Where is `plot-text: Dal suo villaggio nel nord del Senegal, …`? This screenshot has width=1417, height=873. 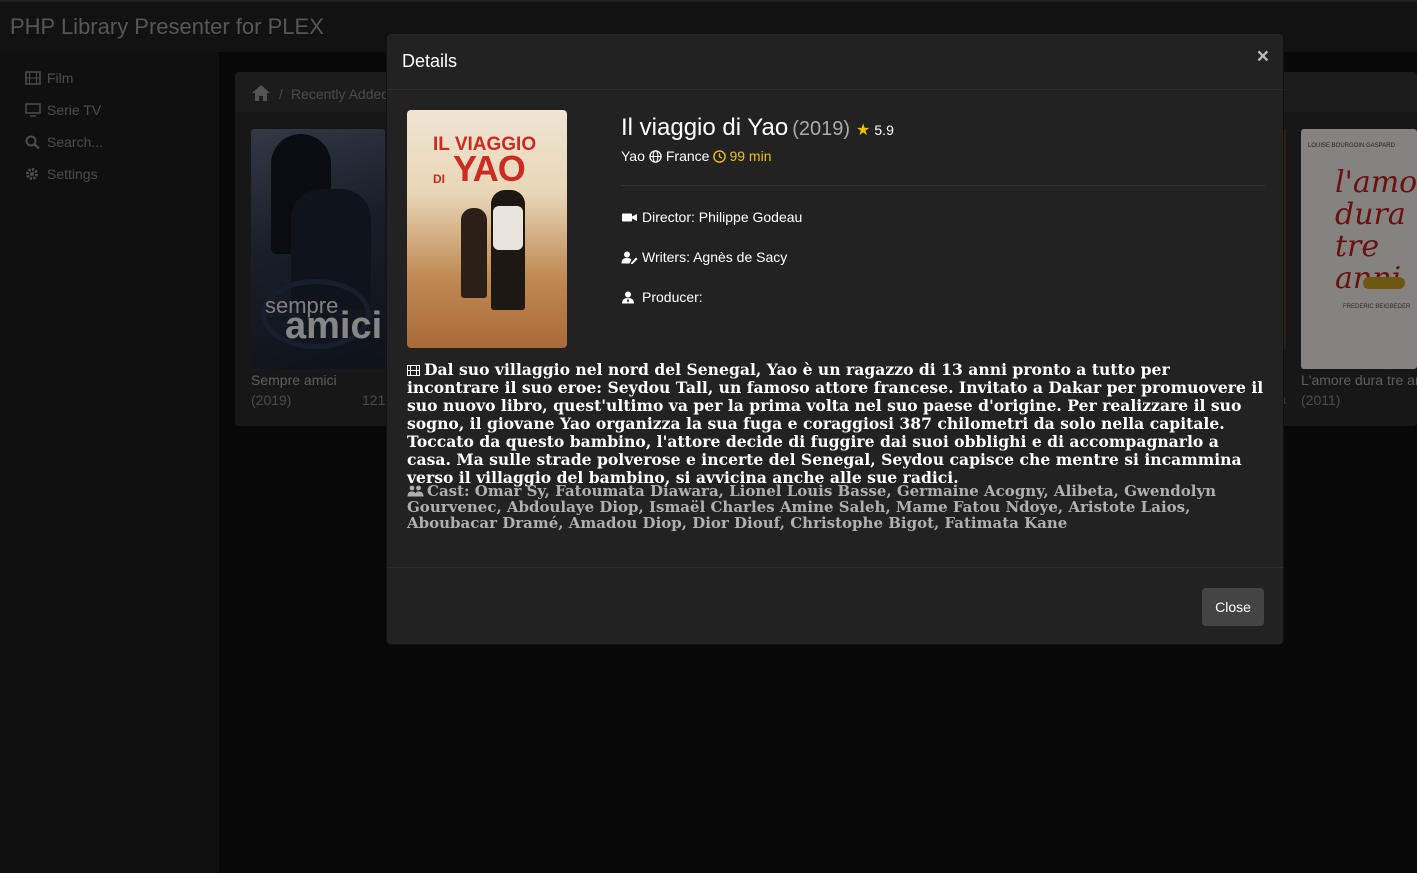 plot-text: Dal suo villaggio nel nord del Senegal, … is located at coordinates (835, 423).